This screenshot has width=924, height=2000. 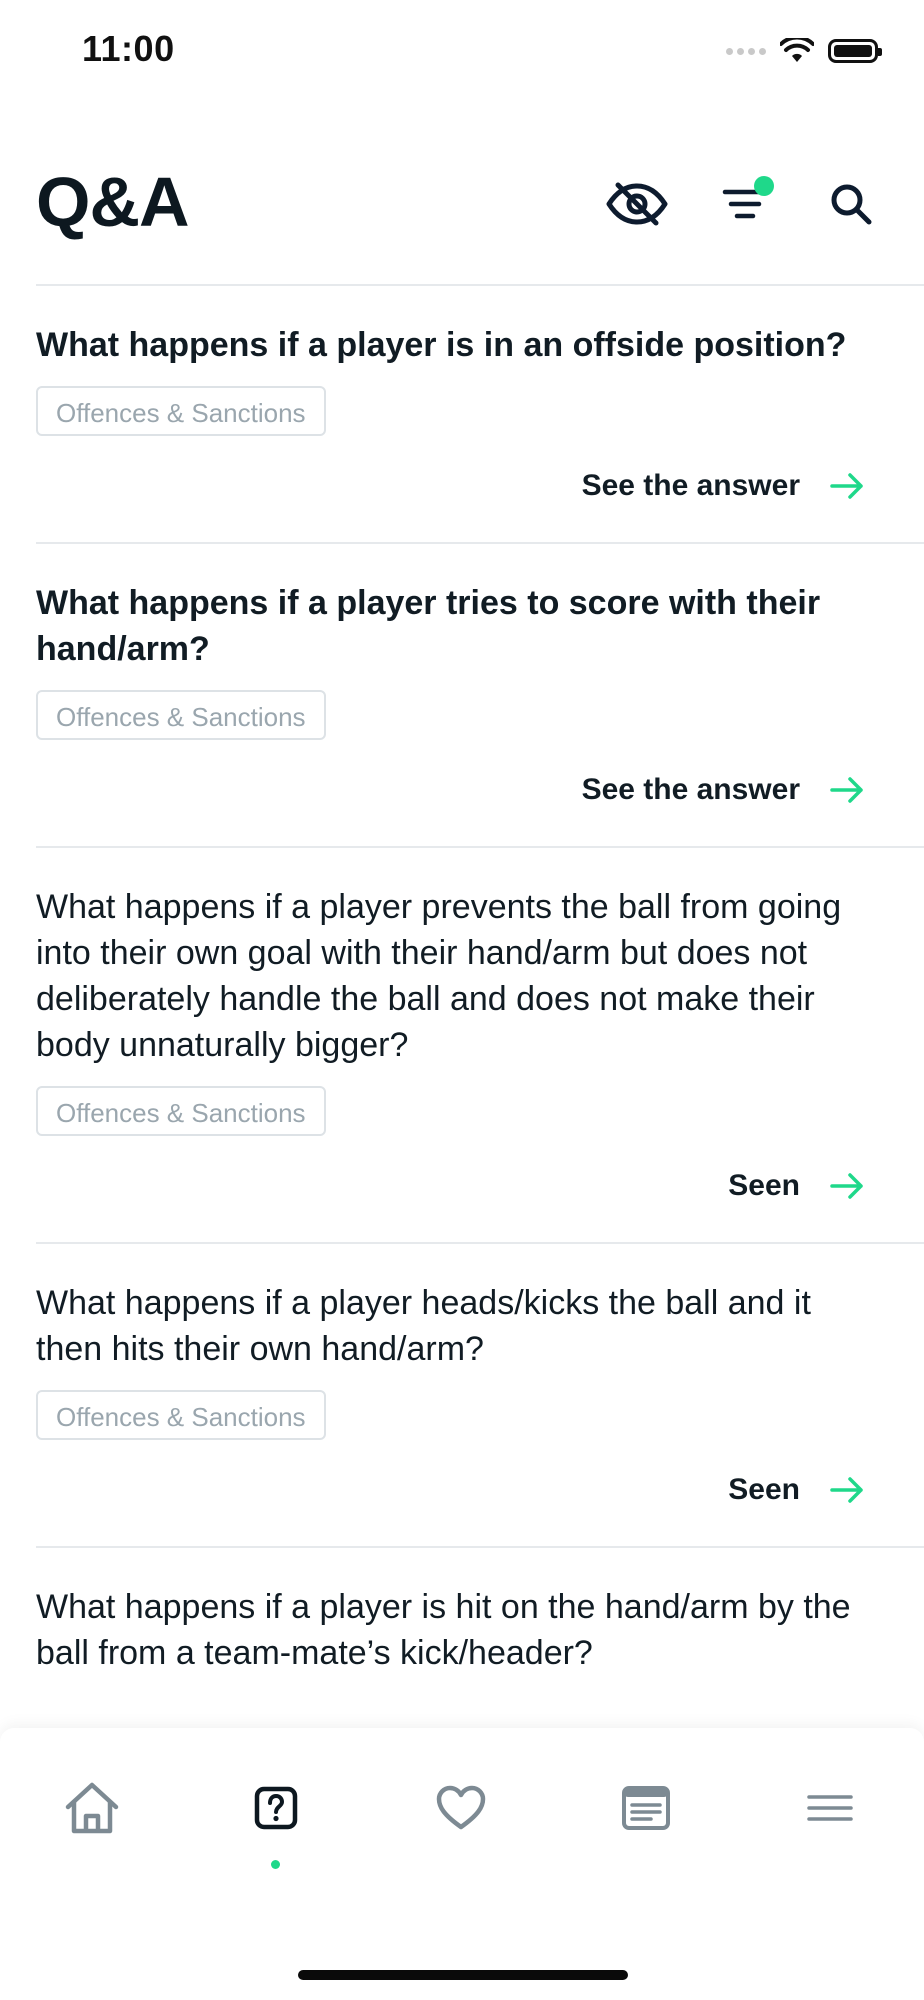 I want to click on tab-favorites, so click(x=461, y=1808).